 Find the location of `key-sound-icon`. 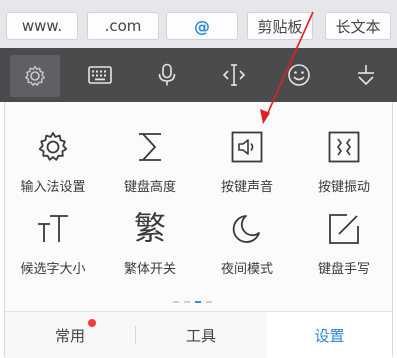

key-sound-icon is located at coordinates (247, 147).